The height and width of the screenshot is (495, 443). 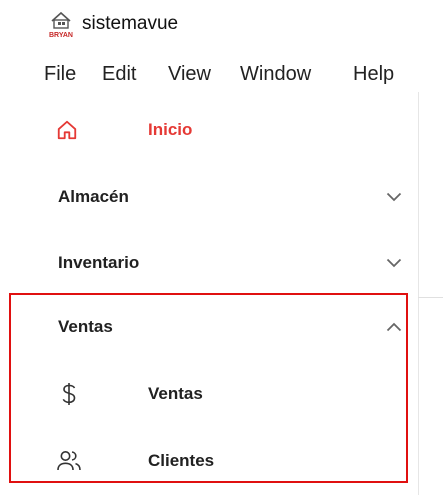 I want to click on nav-group-inventario: Inventario, so click(x=209, y=263).